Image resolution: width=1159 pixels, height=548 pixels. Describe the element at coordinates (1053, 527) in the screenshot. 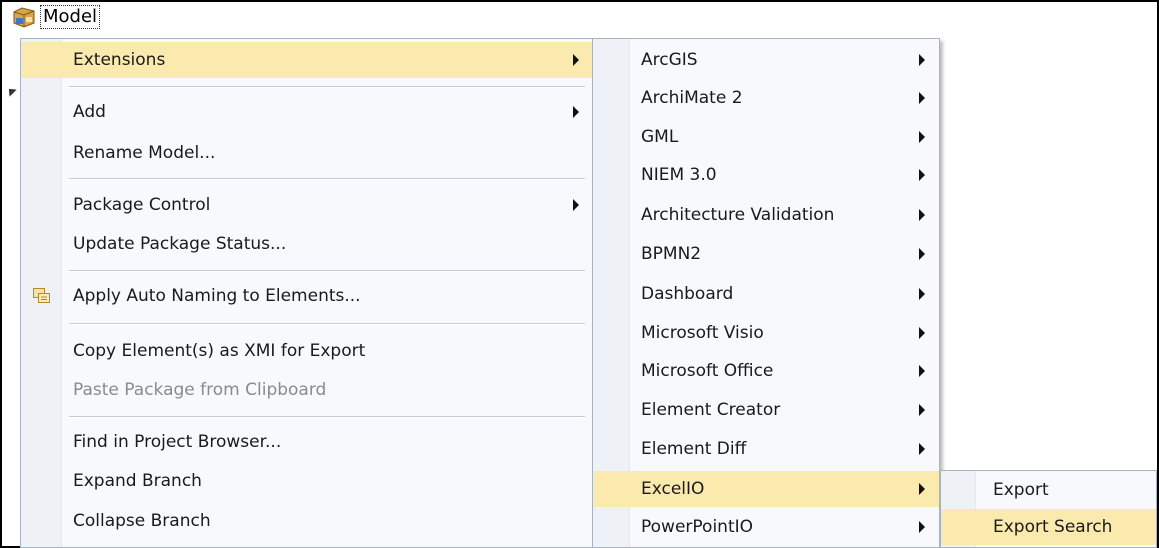

I see `menu-item-label: Export Search` at that location.